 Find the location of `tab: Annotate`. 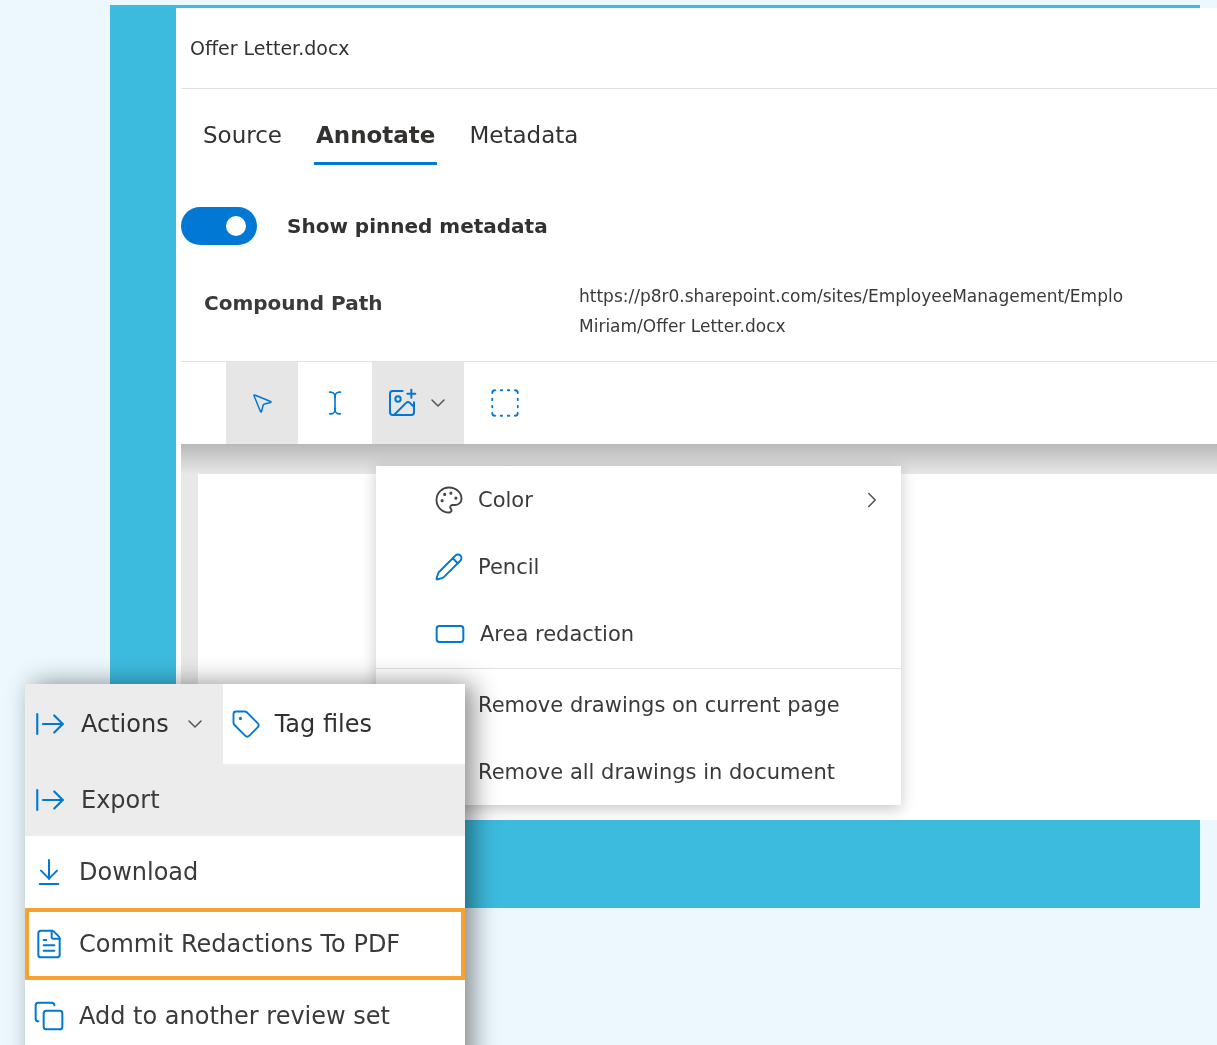

tab: Annotate is located at coordinates (376, 136).